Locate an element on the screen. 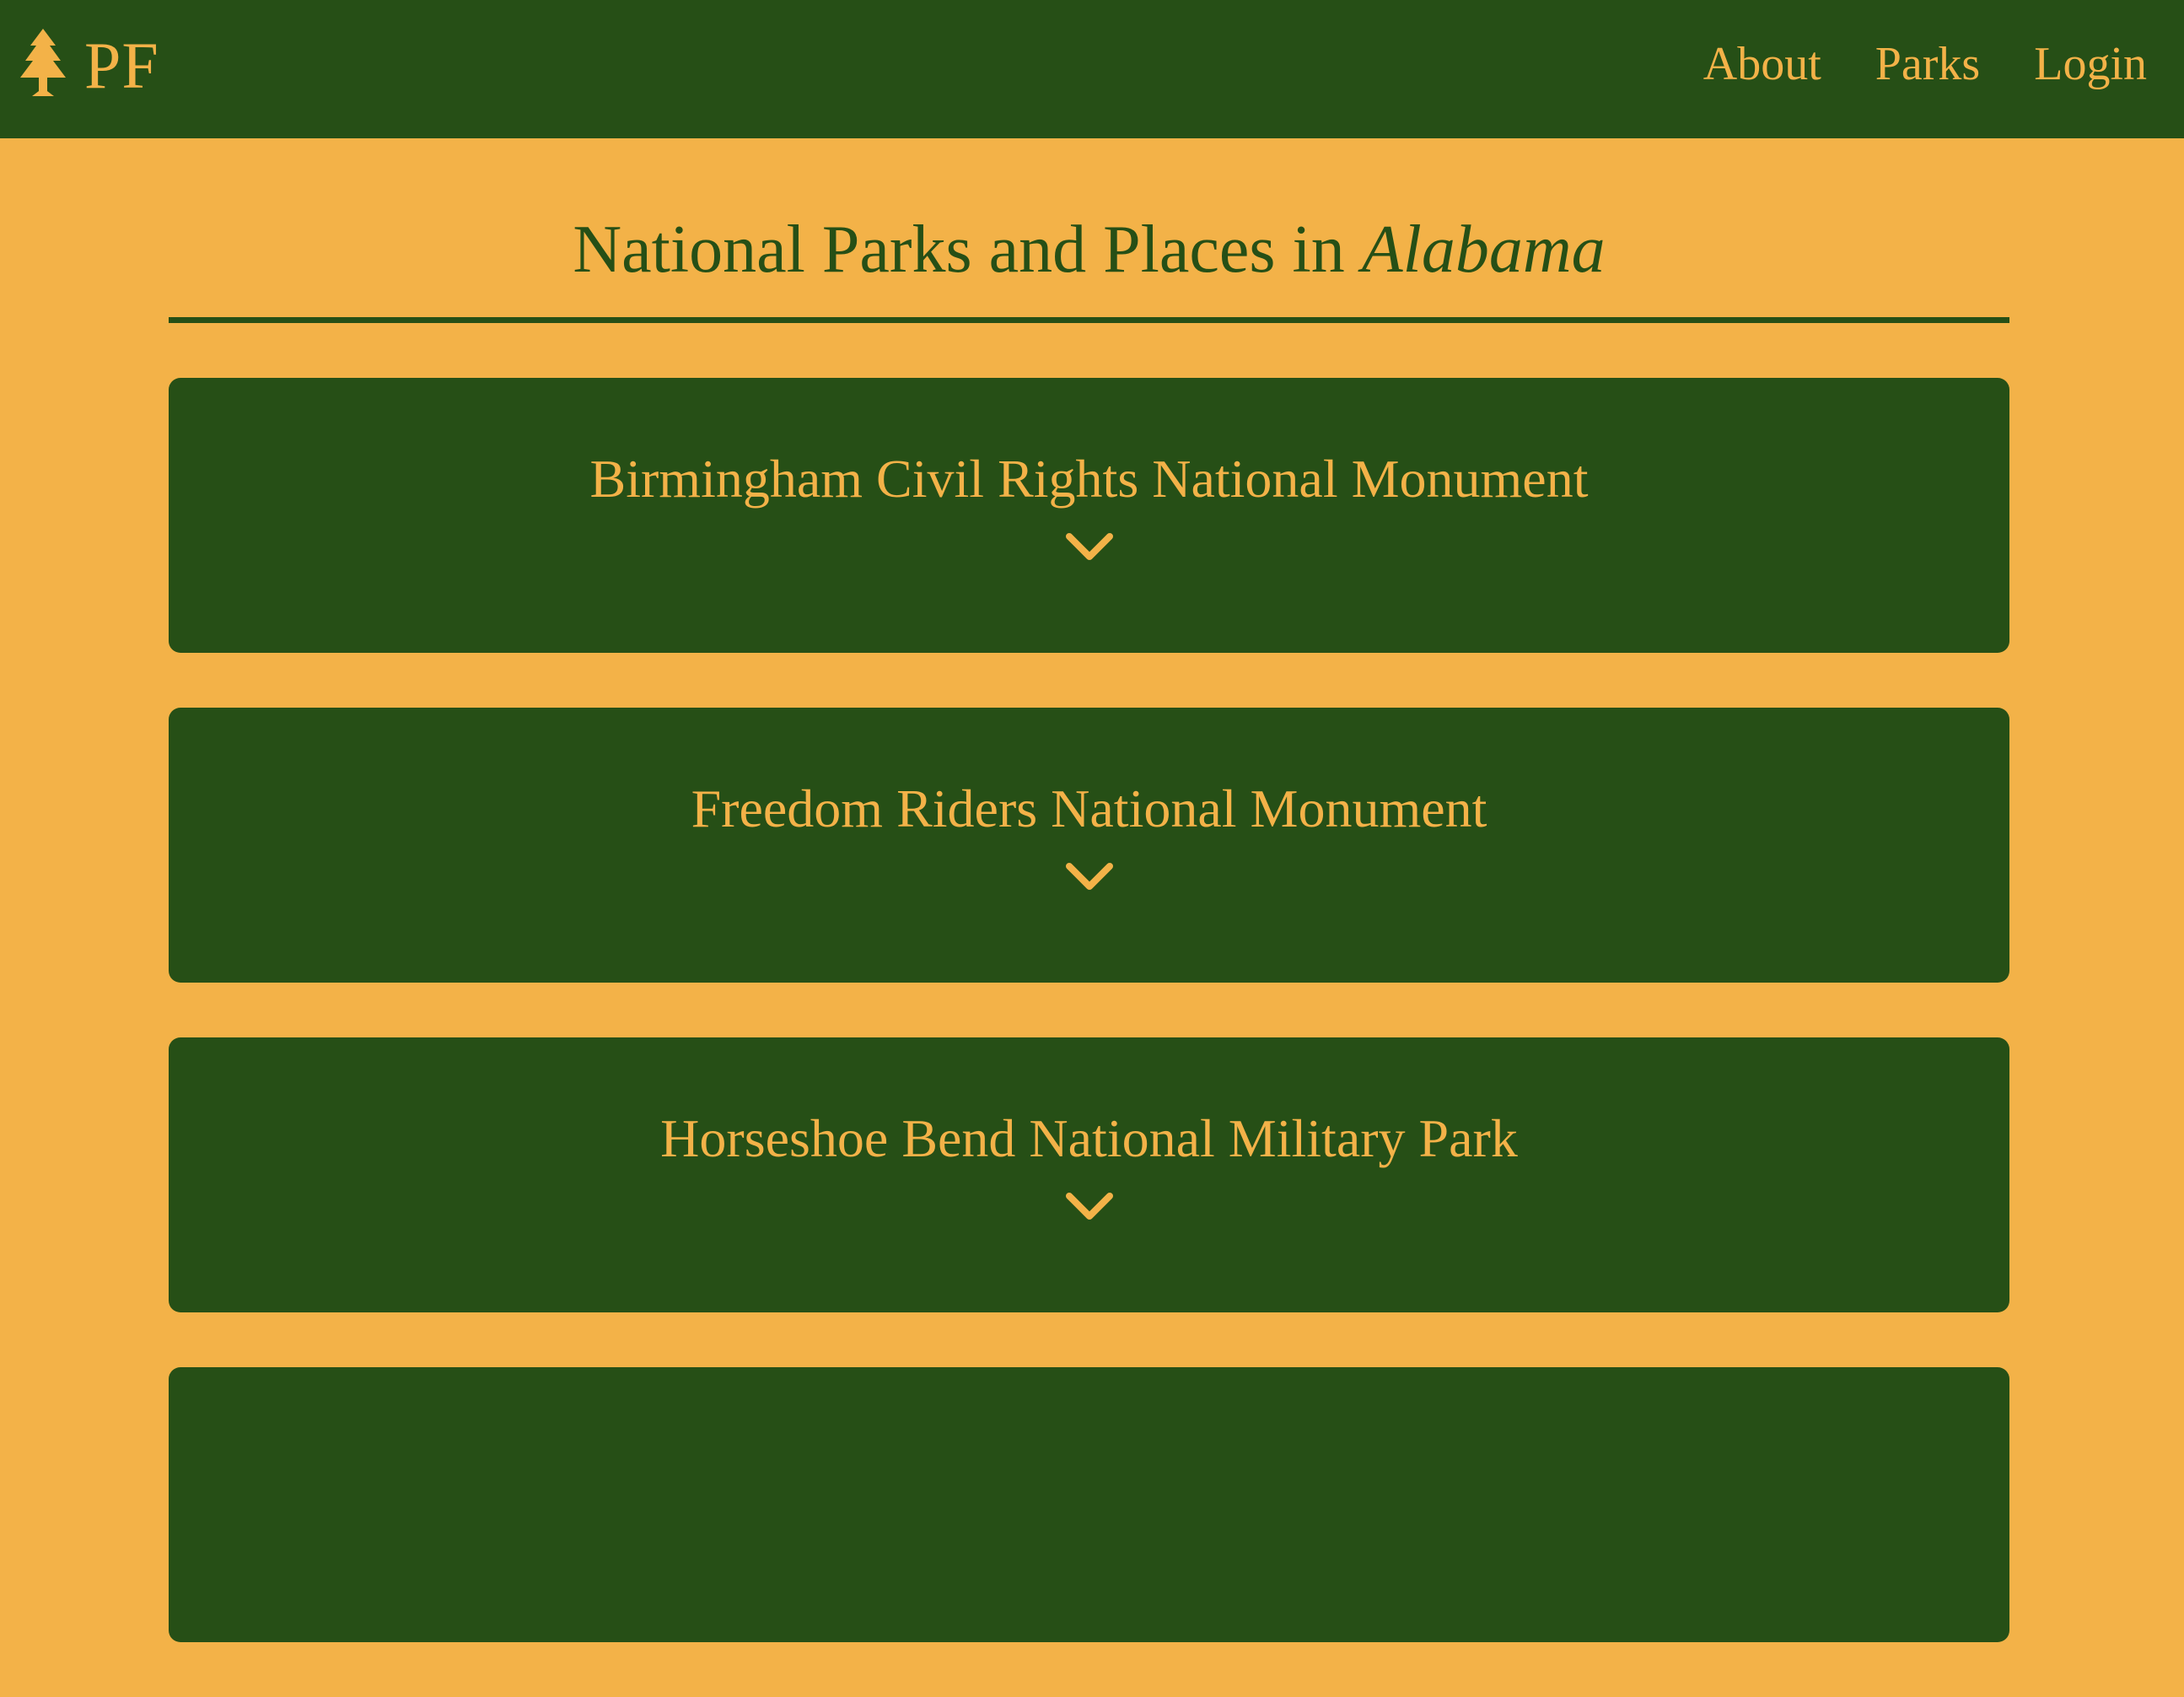 This screenshot has height=1697, width=2184. nav-links: About Parks Login is located at coordinates (1925, 64).